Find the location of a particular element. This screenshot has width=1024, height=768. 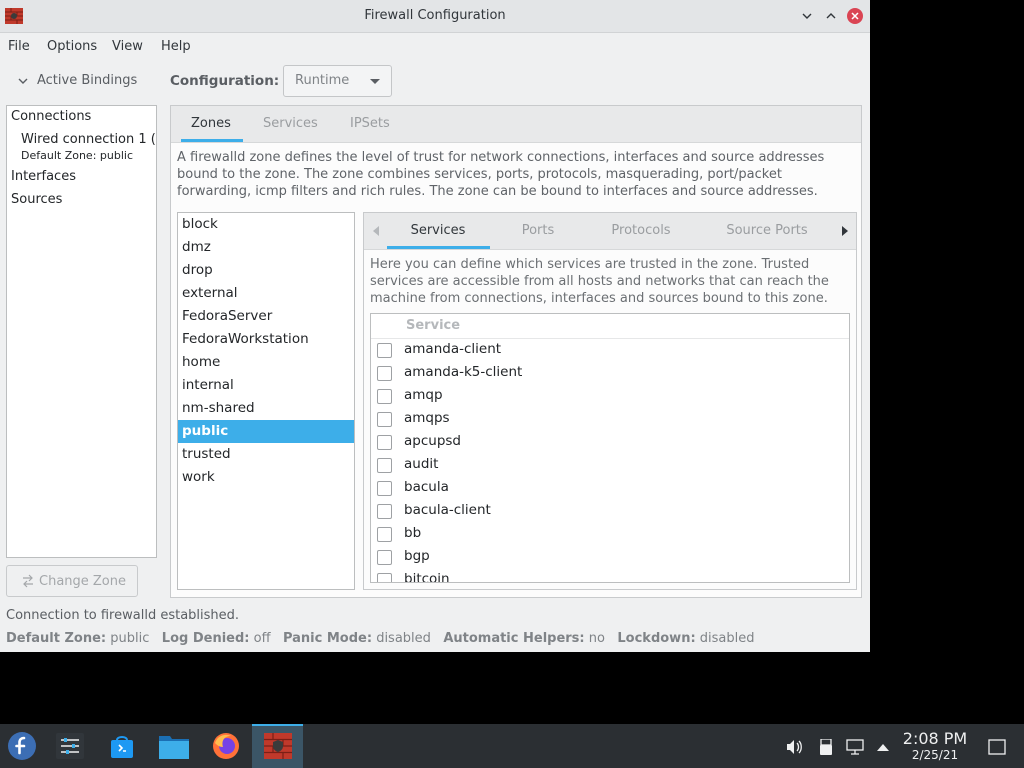

service-name: amanda-client is located at coordinates (453, 349).